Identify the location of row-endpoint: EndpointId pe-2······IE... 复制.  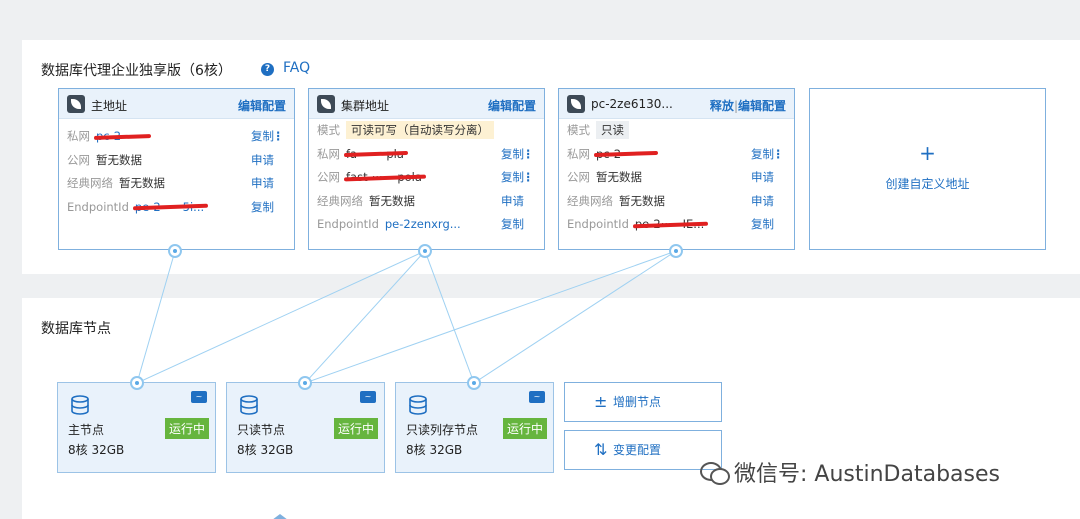
(676, 225).